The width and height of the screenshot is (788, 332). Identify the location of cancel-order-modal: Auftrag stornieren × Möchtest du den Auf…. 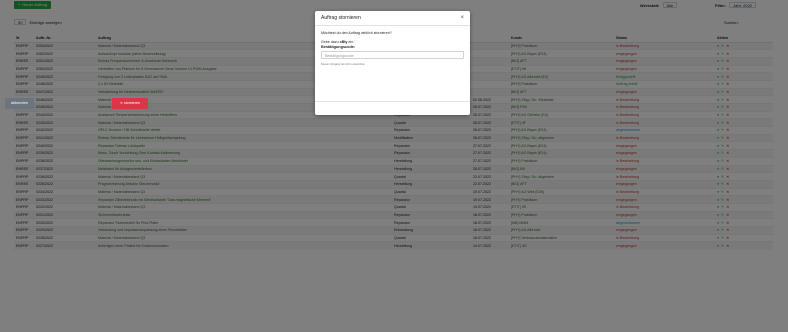
(392, 63).